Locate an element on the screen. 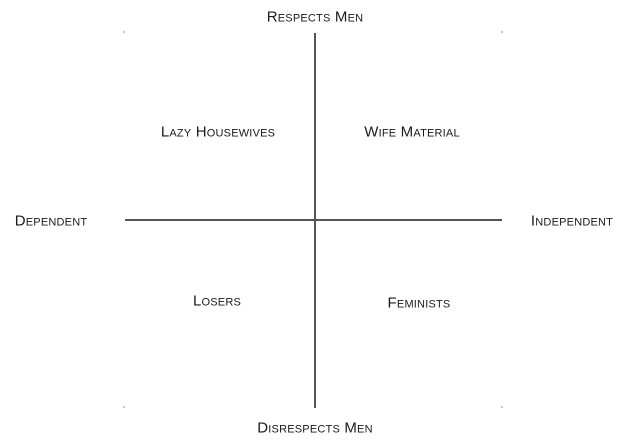 Image resolution: width=628 pixels, height=448 pixels. horizontal-axis-line is located at coordinates (313, 220).